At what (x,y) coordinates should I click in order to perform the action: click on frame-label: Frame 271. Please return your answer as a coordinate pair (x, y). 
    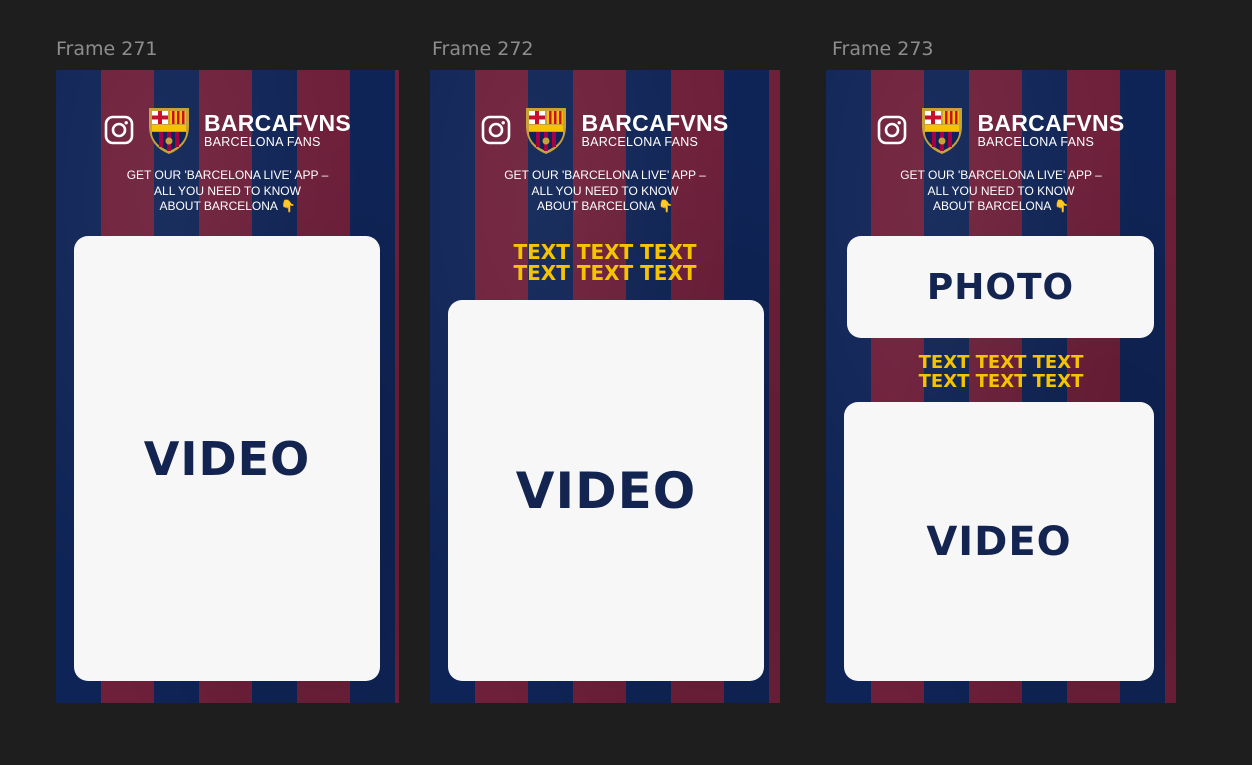
    Looking at the image, I should click on (107, 49).